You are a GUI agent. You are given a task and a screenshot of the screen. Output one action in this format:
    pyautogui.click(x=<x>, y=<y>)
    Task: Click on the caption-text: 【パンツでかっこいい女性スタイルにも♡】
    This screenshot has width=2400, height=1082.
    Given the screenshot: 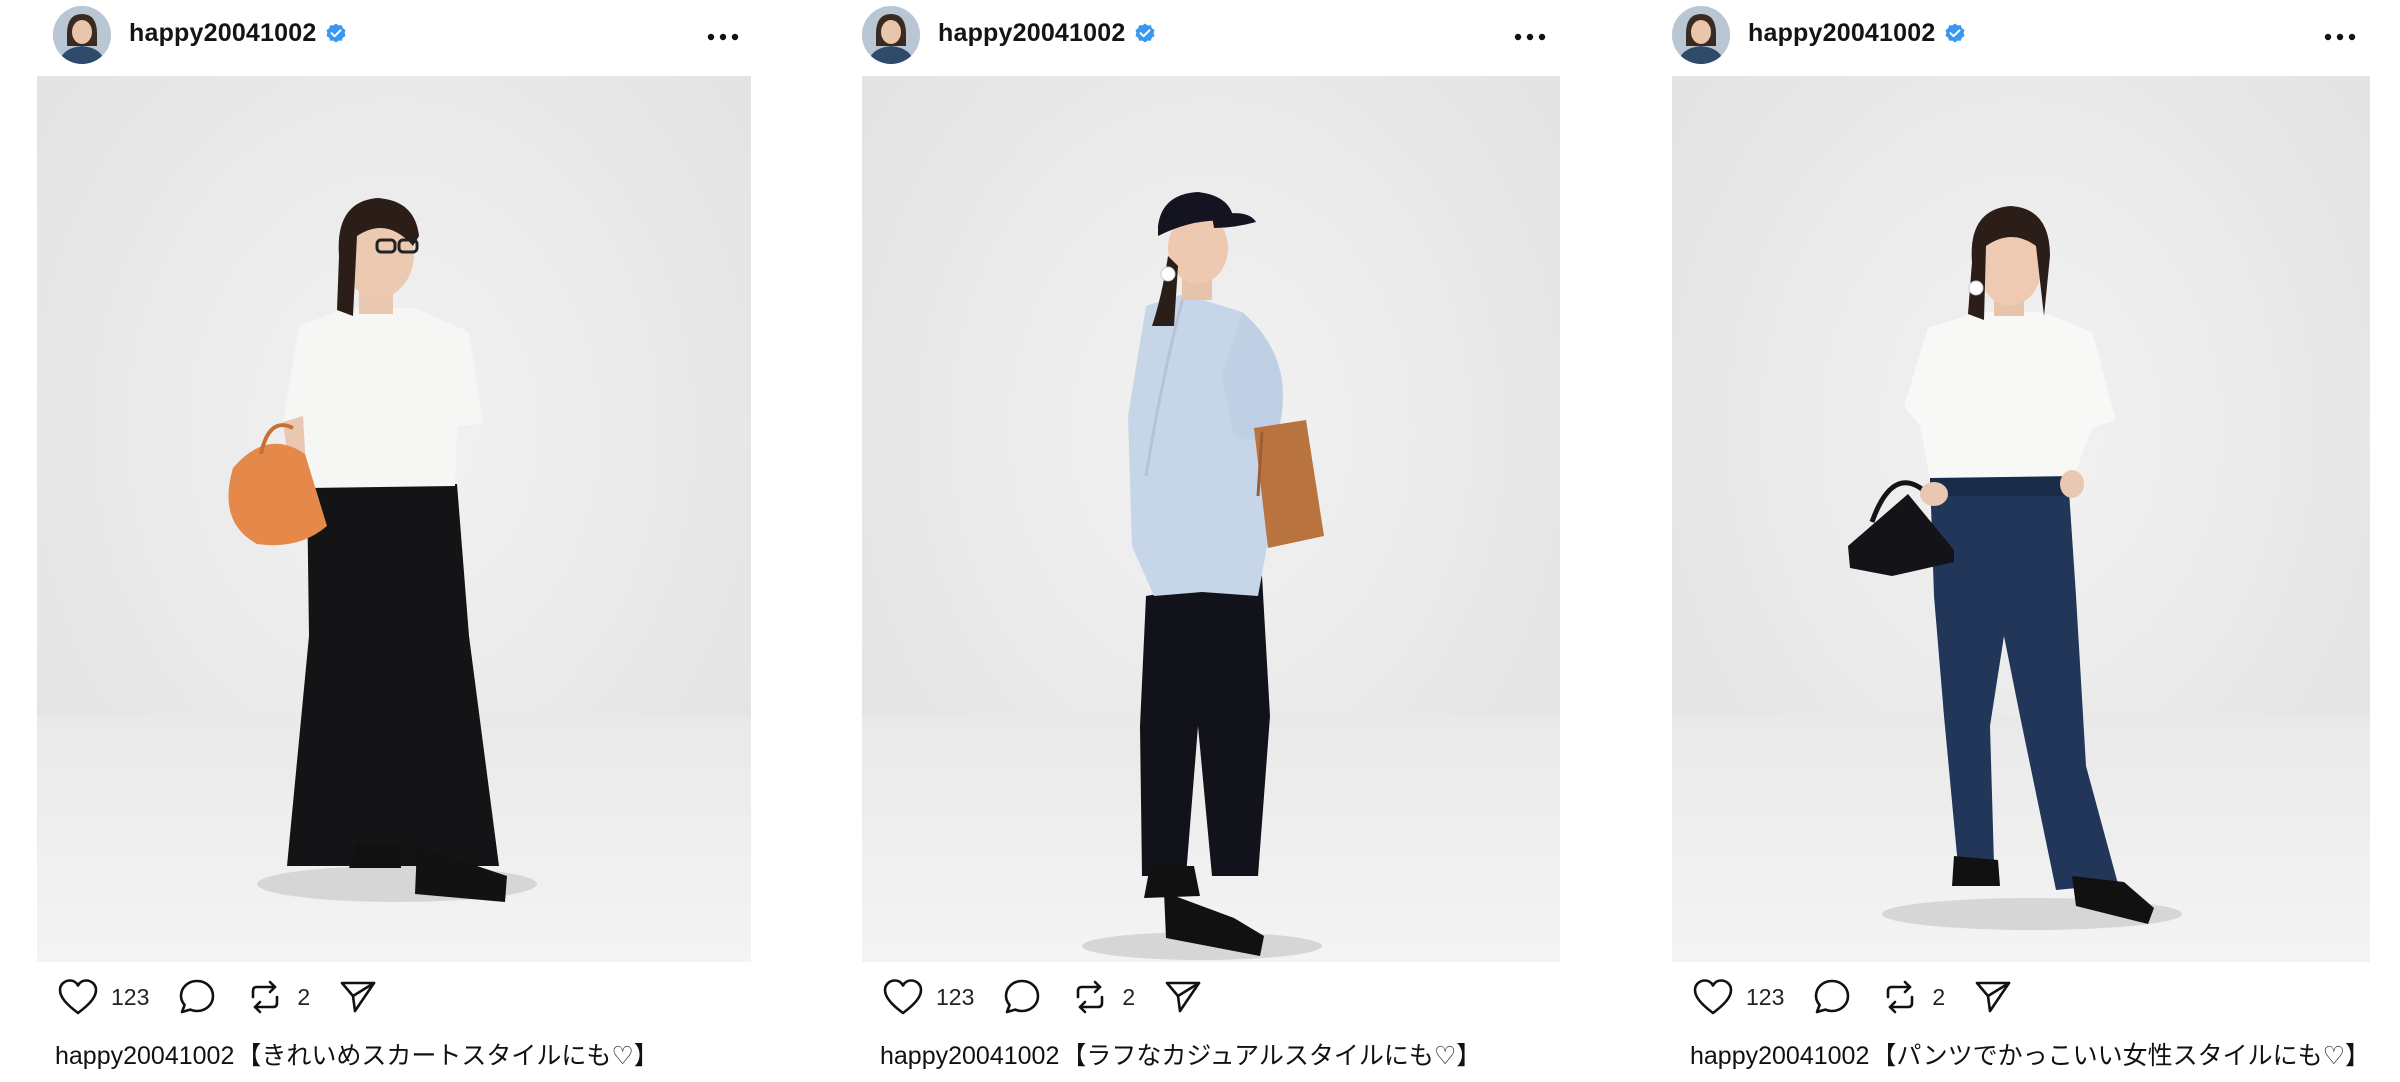 What is the action you would take?
    pyautogui.click(x=2121, y=1056)
    